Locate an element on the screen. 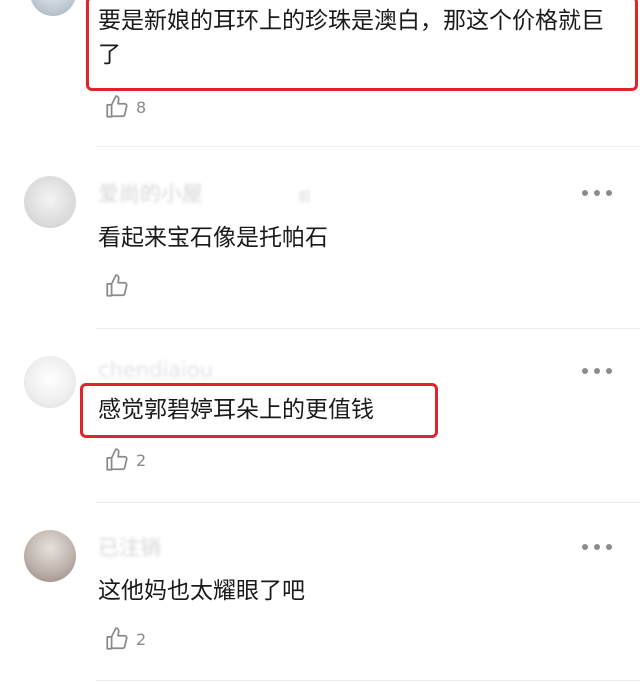 The image size is (640, 684). like-button: 8 is located at coordinates (125, 107).